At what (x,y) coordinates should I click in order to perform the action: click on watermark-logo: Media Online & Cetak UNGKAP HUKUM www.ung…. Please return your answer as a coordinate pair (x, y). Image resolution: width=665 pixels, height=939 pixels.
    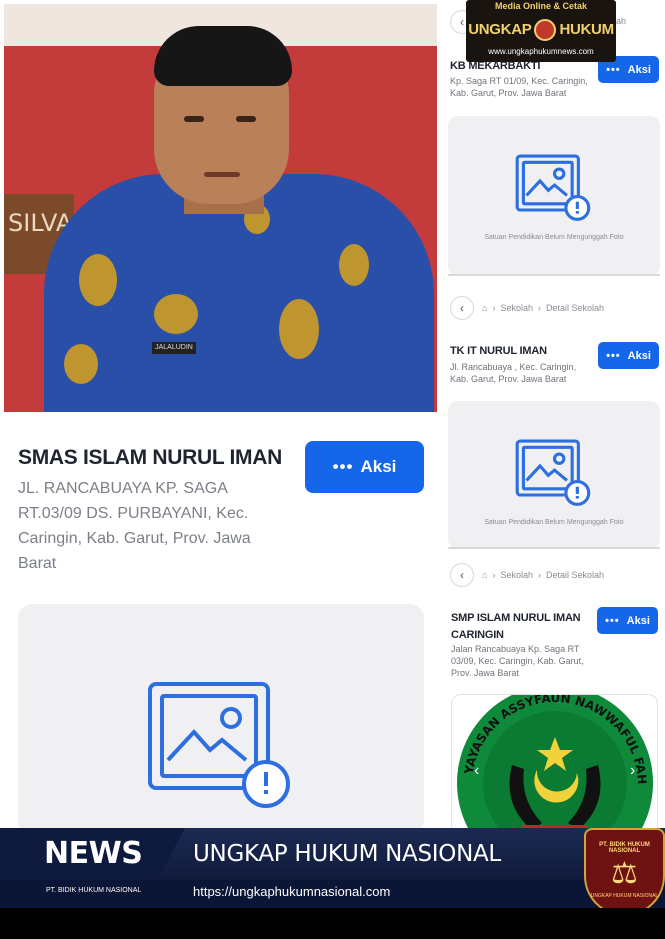
    Looking at the image, I should click on (541, 31).